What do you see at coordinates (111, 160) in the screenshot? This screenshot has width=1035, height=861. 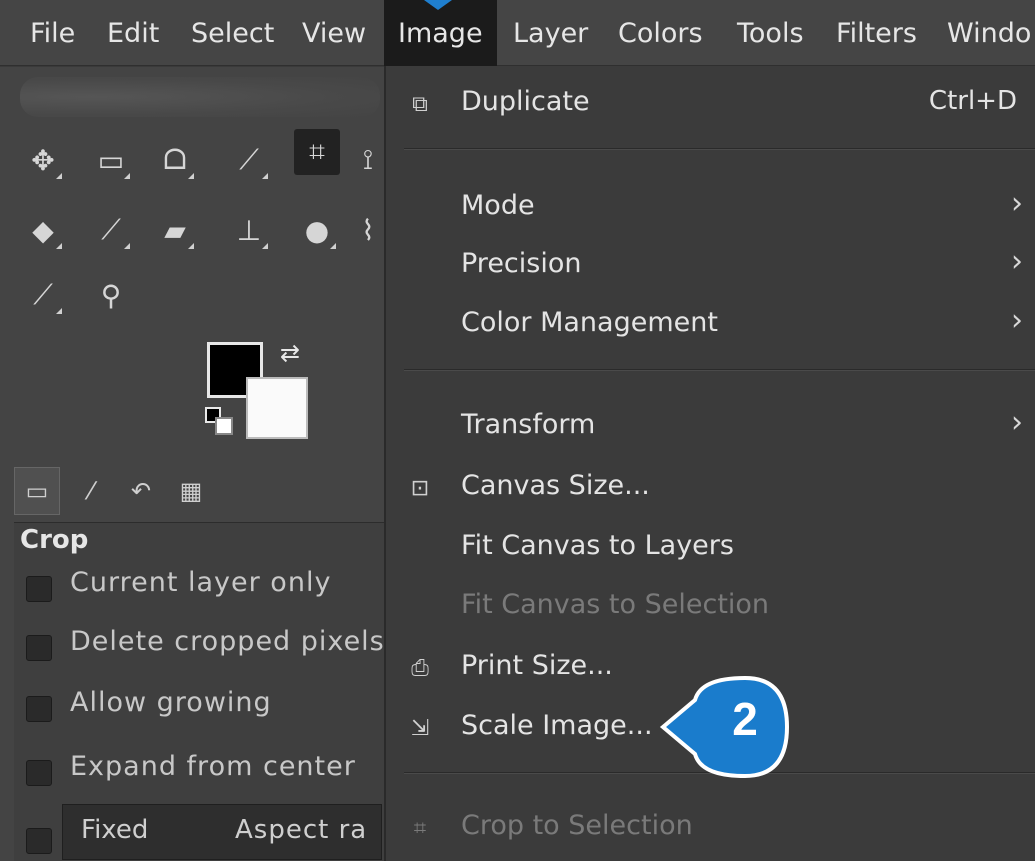 I see `rect-select-tool-icon: ▭` at bounding box center [111, 160].